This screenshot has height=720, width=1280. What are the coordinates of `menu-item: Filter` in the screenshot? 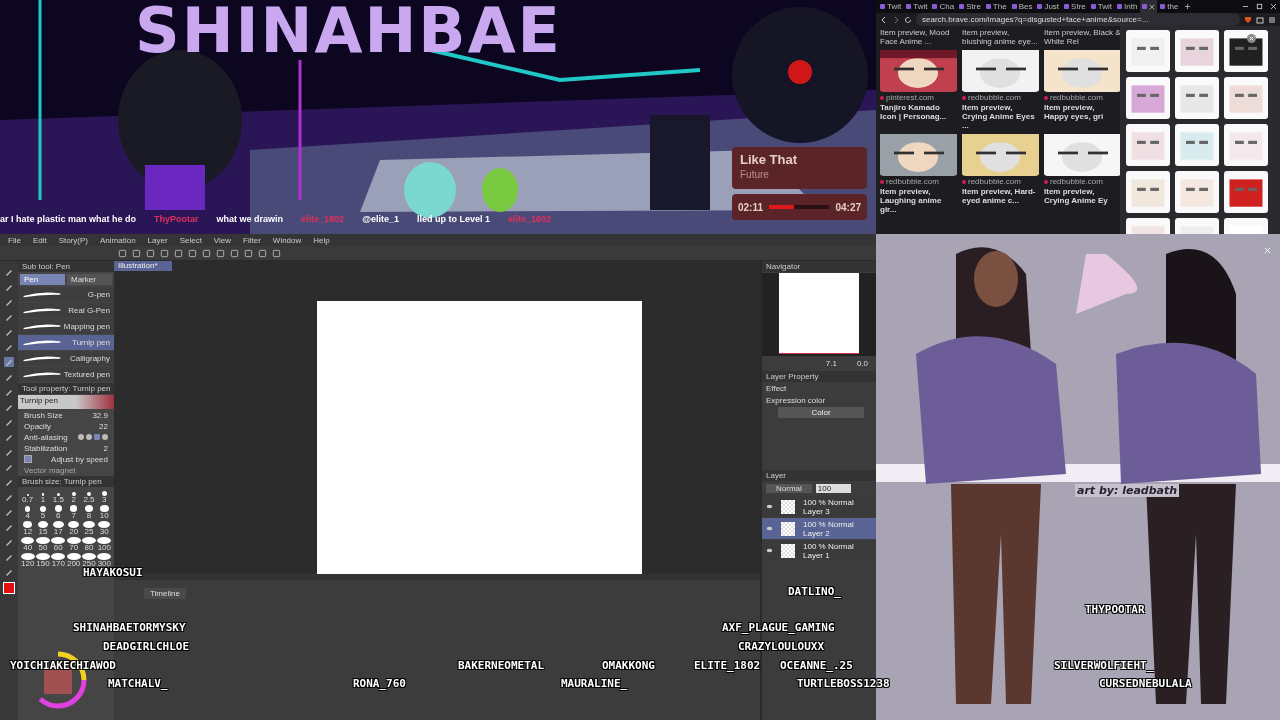 It's located at (252, 240).